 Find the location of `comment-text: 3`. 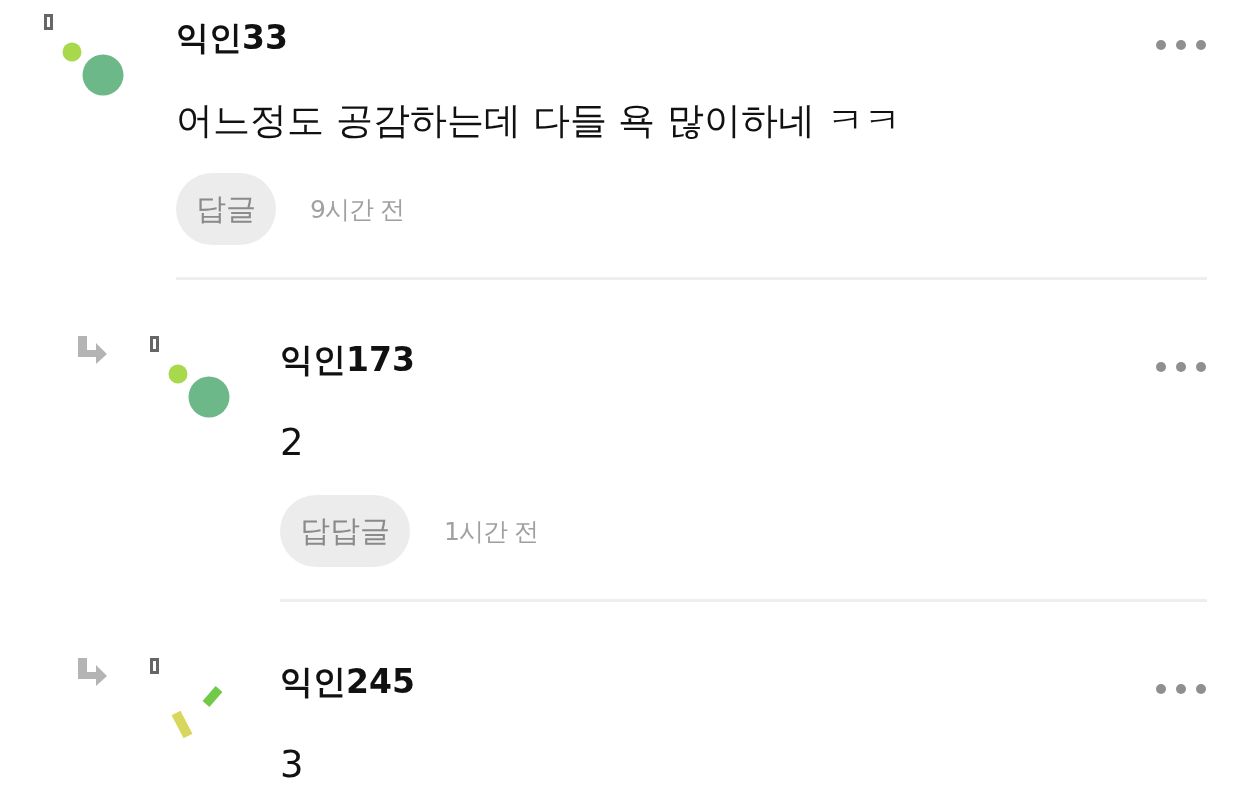

comment-text: 3 is located at coordinates (292, 765).